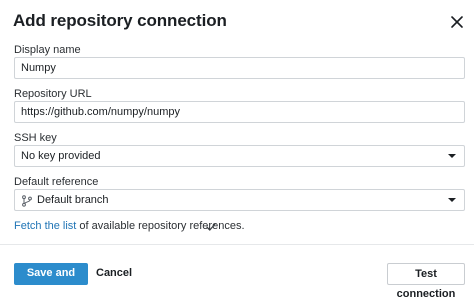  What do you see at coordinates (120, 20) in the screenshot?
I see `dialog-title: Add repository connection` at bounding box center [120, 20].